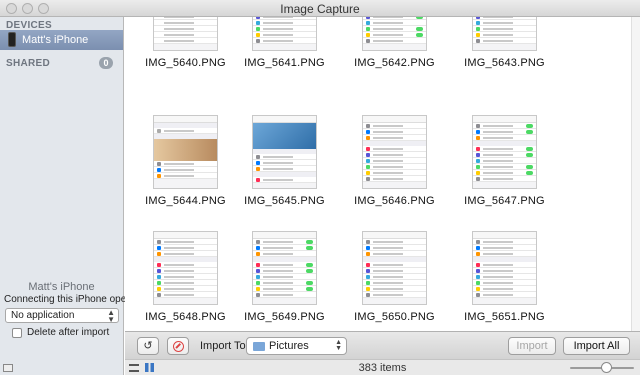 The image size is (640, 375). What do you see at coordinates (68, 332) in the screenshot?
I see `delete-after-import-label: Delete after import` at bounding box center [68, 332].